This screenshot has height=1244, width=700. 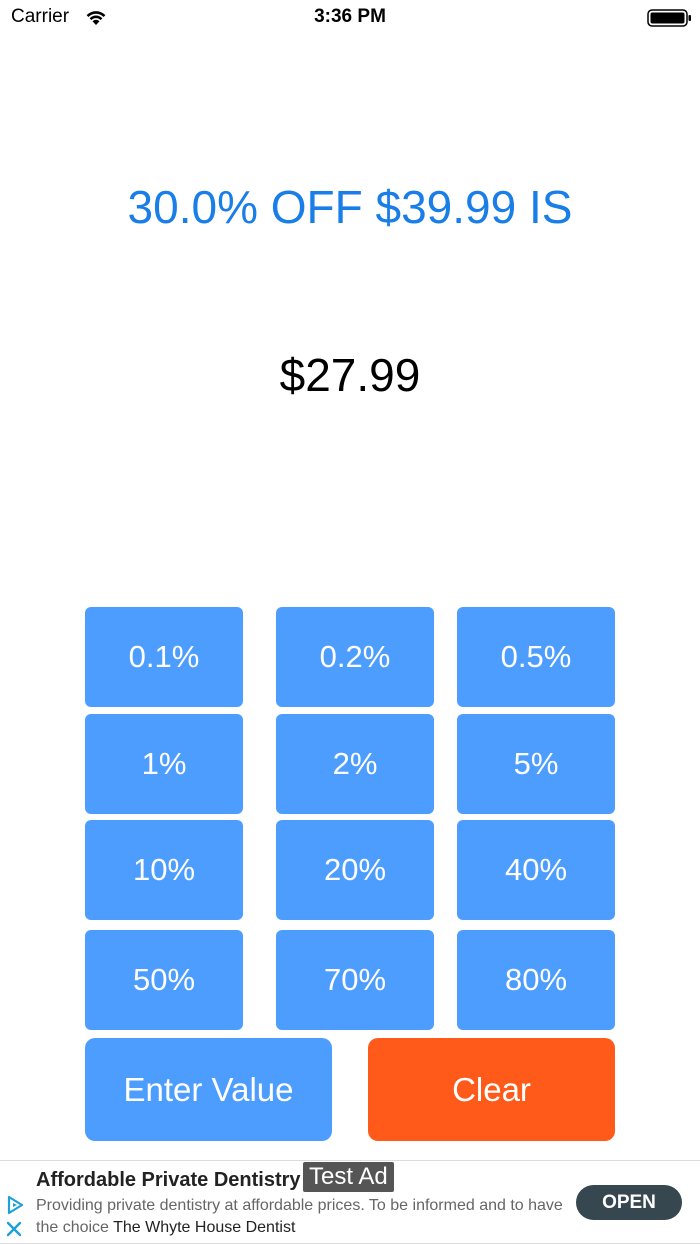 What do you see at coordinates (164, 657) in the screenshot?
I see `percent-button-0-1: 0.1%` at bounding box center [164, 657].